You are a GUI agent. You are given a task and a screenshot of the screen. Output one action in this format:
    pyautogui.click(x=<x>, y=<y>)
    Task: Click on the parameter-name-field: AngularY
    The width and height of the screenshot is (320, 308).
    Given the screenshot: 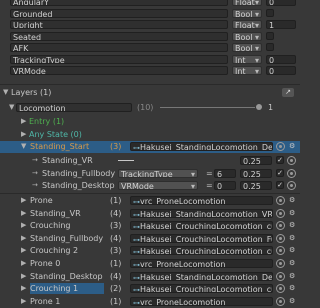 What is the action you would take?
    pyautogui.click(x=119, y=3)
    